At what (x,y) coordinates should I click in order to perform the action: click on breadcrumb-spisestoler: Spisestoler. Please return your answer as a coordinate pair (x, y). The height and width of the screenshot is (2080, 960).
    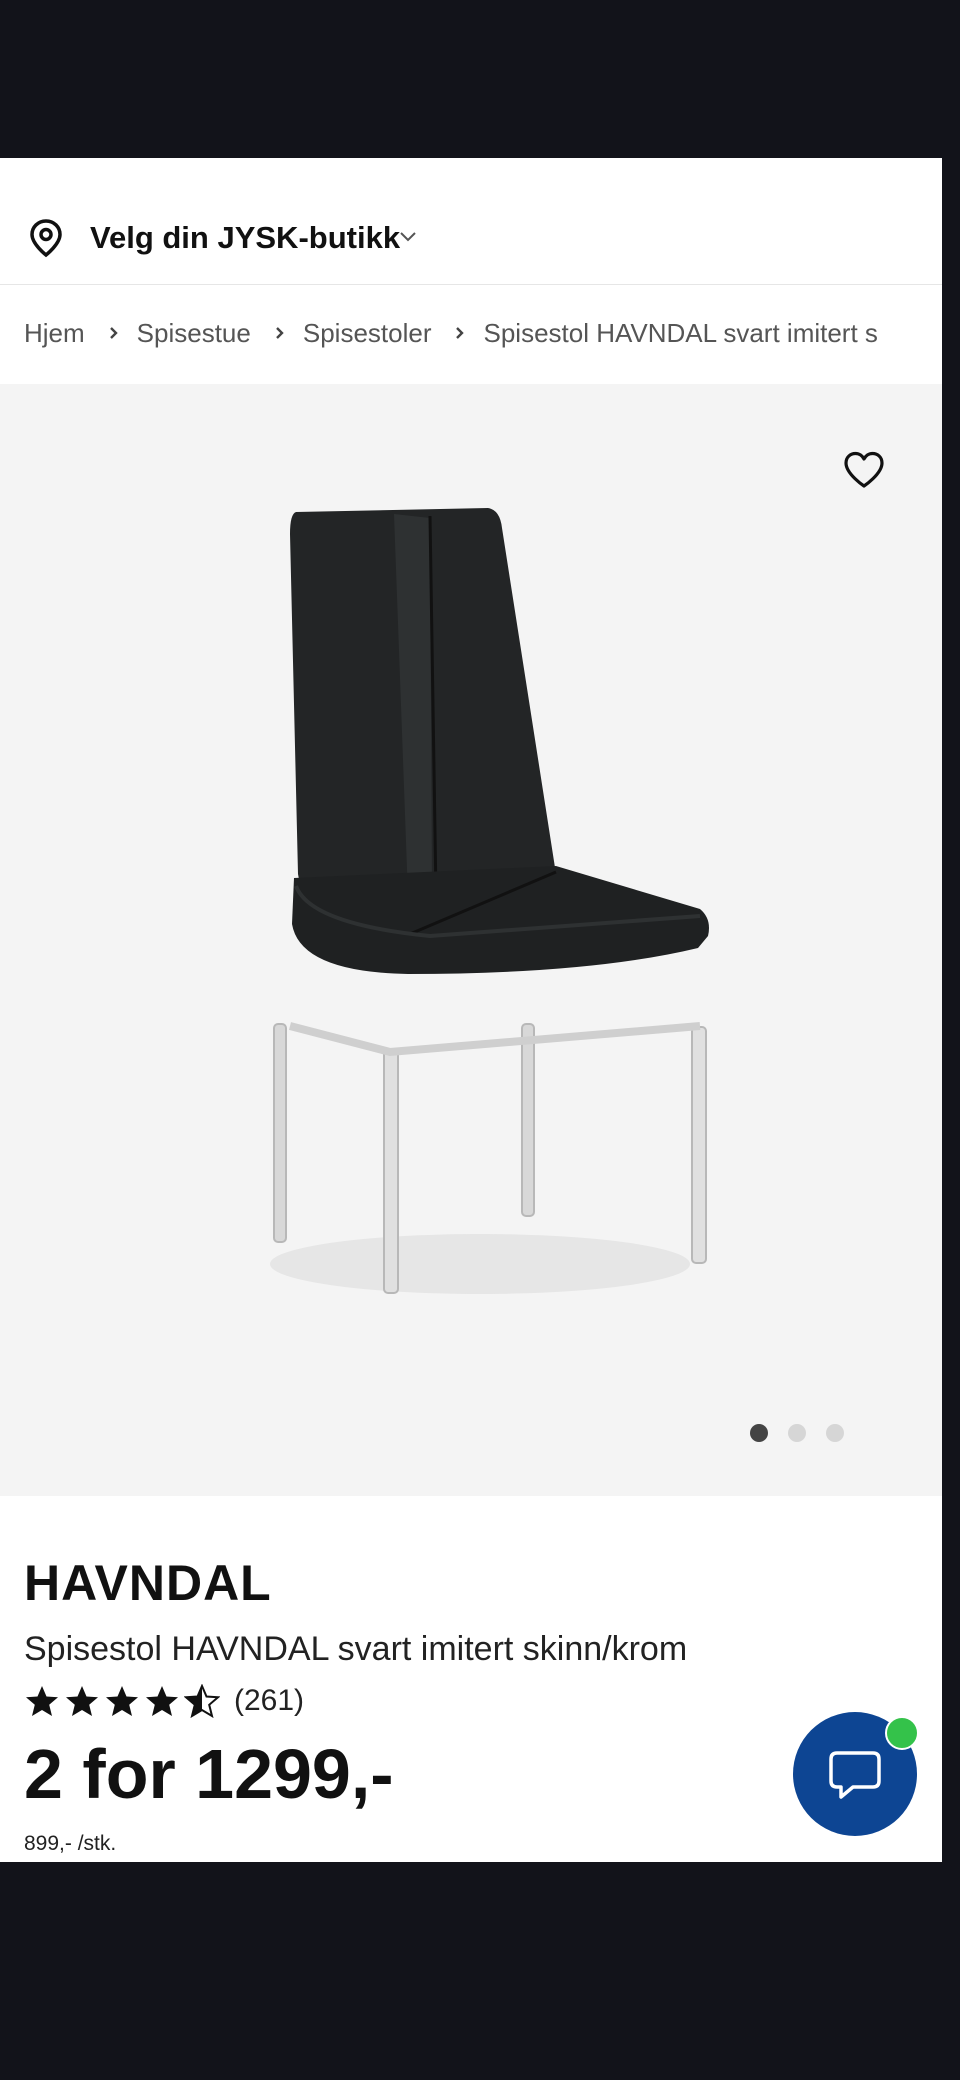
    Looking at the image, I should click on (367, 333).